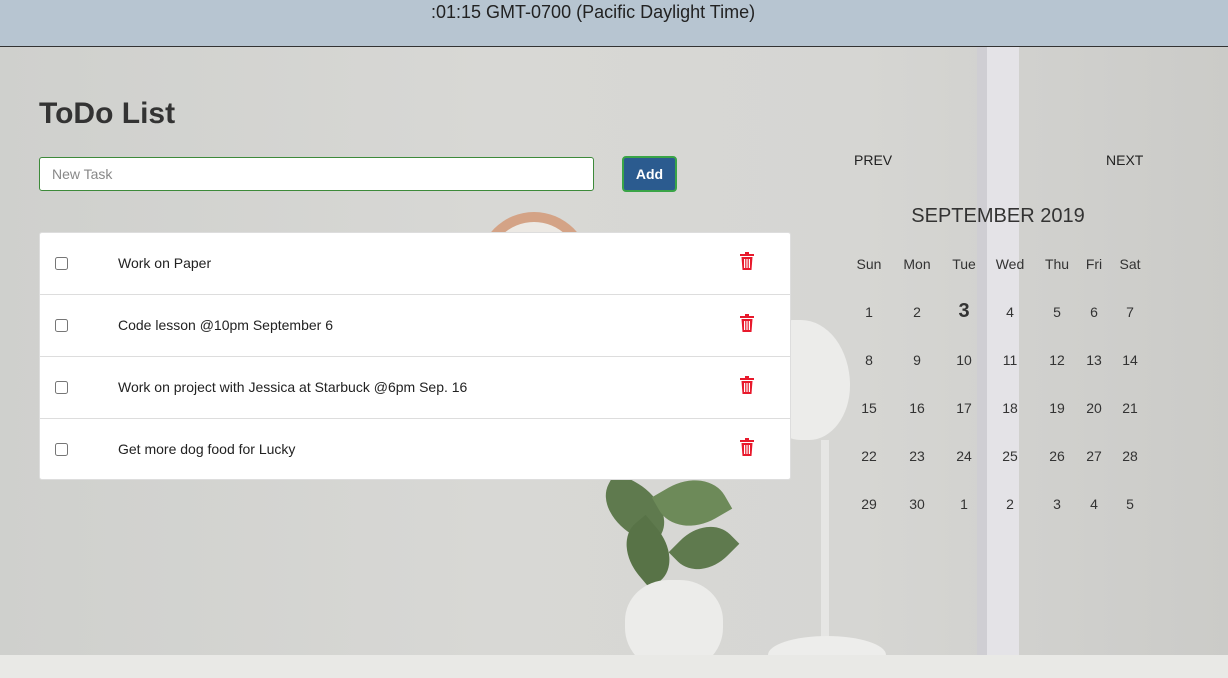 This screenshot has width=1228, height=678. Describe the element at coordinates (825, 545) in the screenshot. I see `background-lamp-pole` at that location.